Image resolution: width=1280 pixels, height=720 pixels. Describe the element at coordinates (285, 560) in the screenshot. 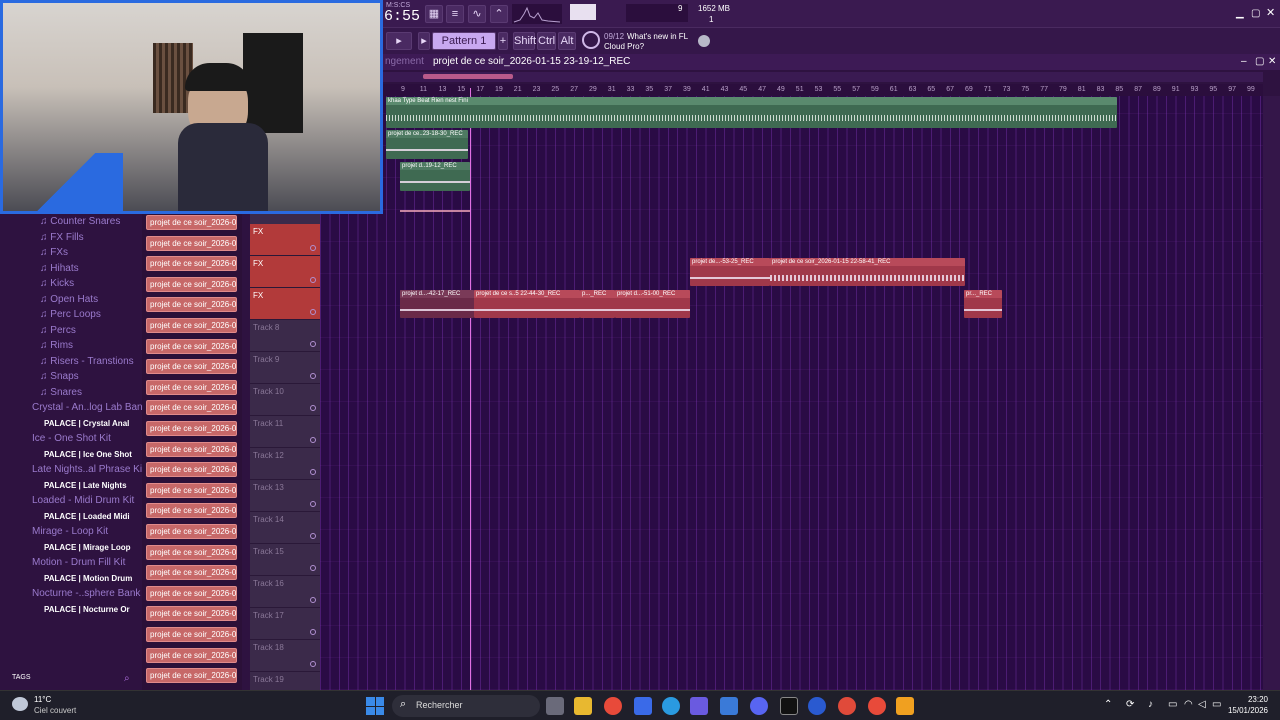

I see `track-header: Track 15` at that location.